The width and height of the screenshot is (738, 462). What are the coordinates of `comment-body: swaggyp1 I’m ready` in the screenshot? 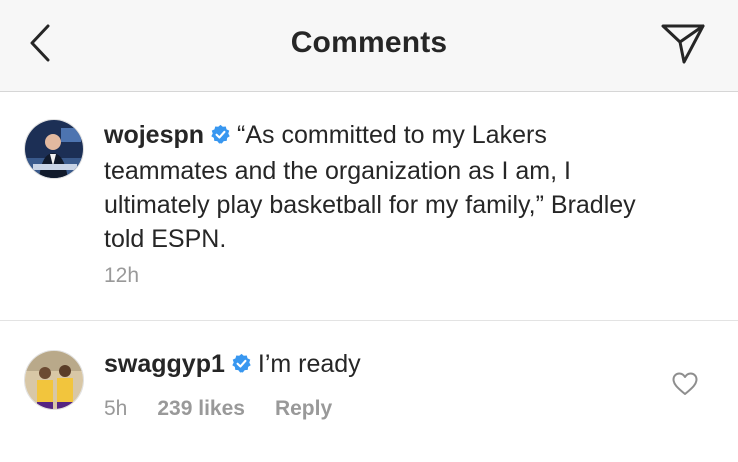 It's located at (384, 365).